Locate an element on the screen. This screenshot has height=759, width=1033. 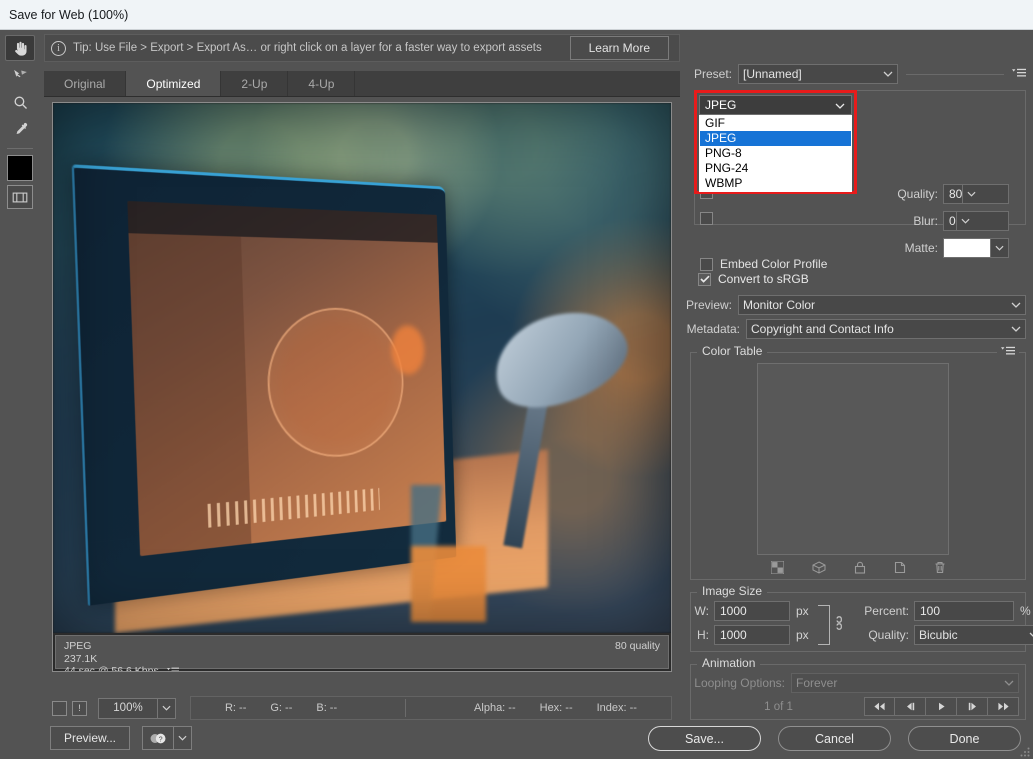
lock-icon is located at coordinates (860, 569).